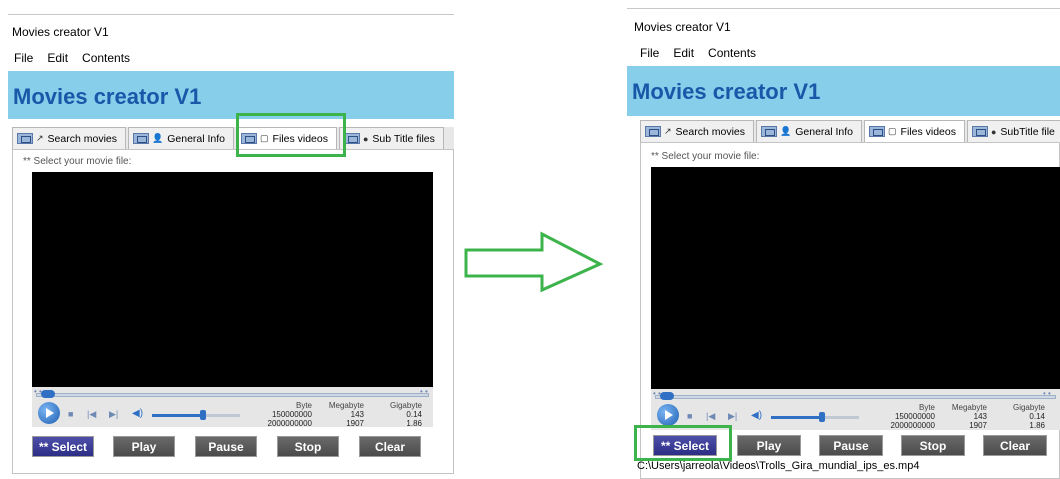 This screenshot has width=1060, height=479. What do you see at coordinates (928, 131) in the screenshot?
I see `tab-label: Files videos` at bounding box center [928, 131].